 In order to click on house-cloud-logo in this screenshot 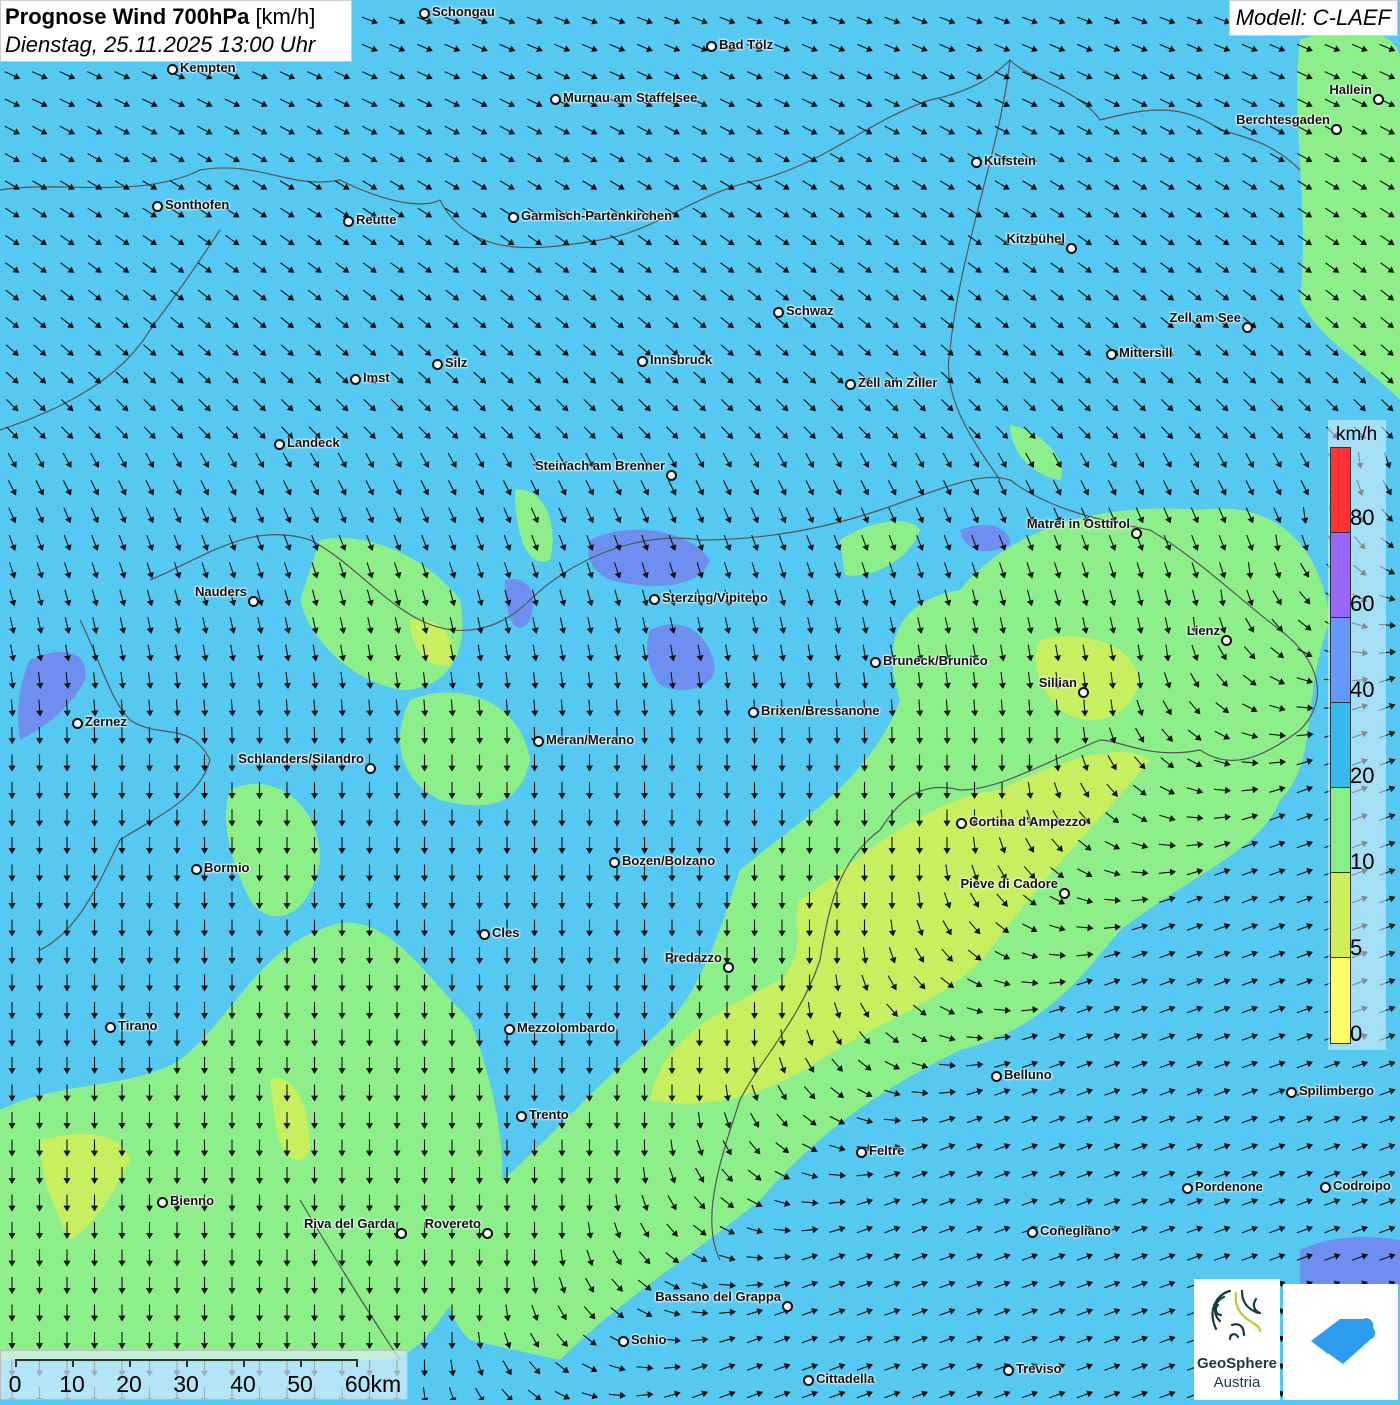, I will do `click(1340, 1342)`.